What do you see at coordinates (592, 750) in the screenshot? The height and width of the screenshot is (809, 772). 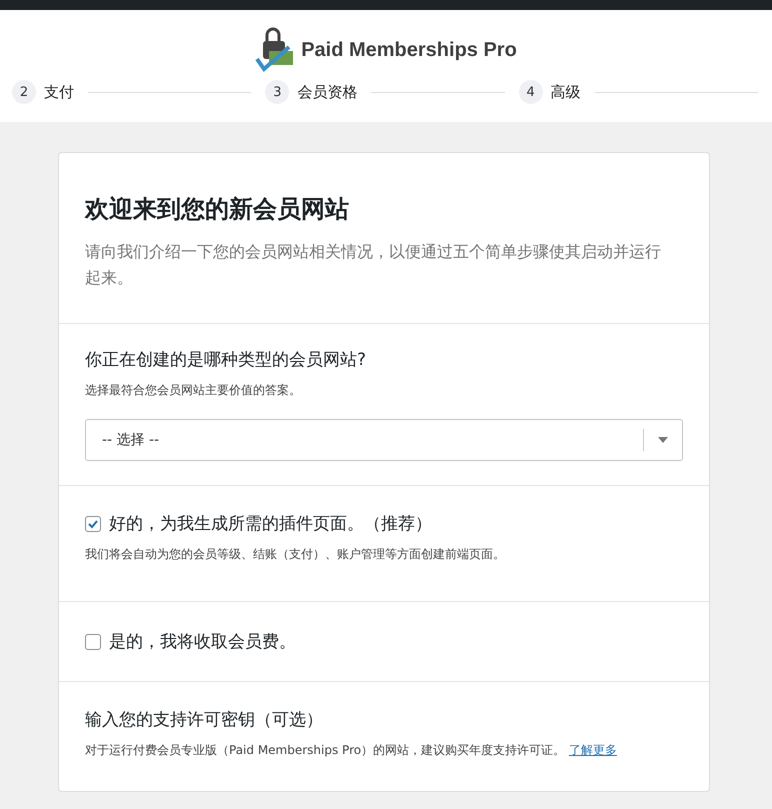 I see `learn-more-link: 了解更多` at bounding box center [592, 750].